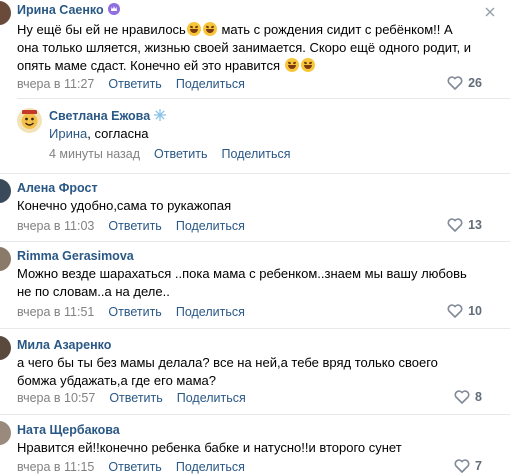 The height and width of the screenshot is (474, 510). I want to click on comment-time: 4 минуты назад, so click(94, 154).